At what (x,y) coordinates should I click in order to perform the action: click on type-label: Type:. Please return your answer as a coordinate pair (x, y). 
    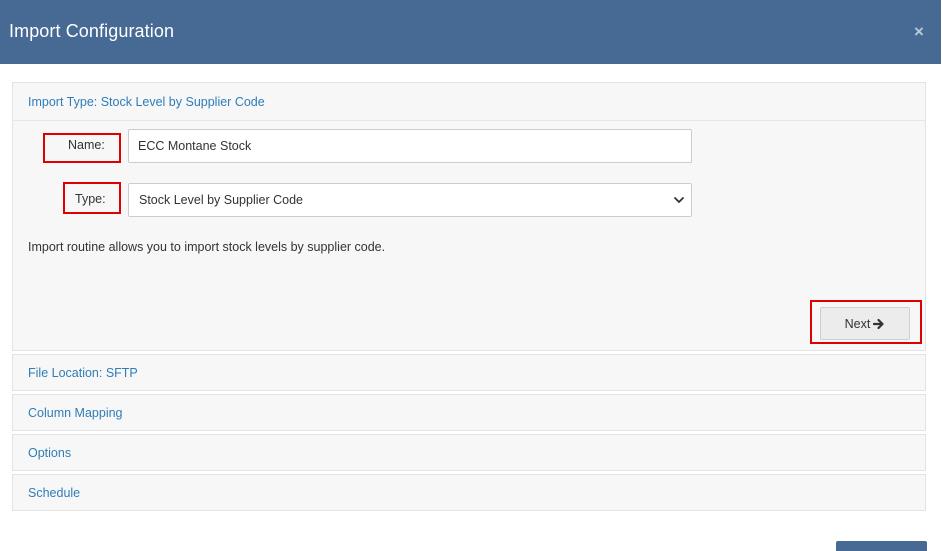
    Looking at the image, I should click on (90, 199).